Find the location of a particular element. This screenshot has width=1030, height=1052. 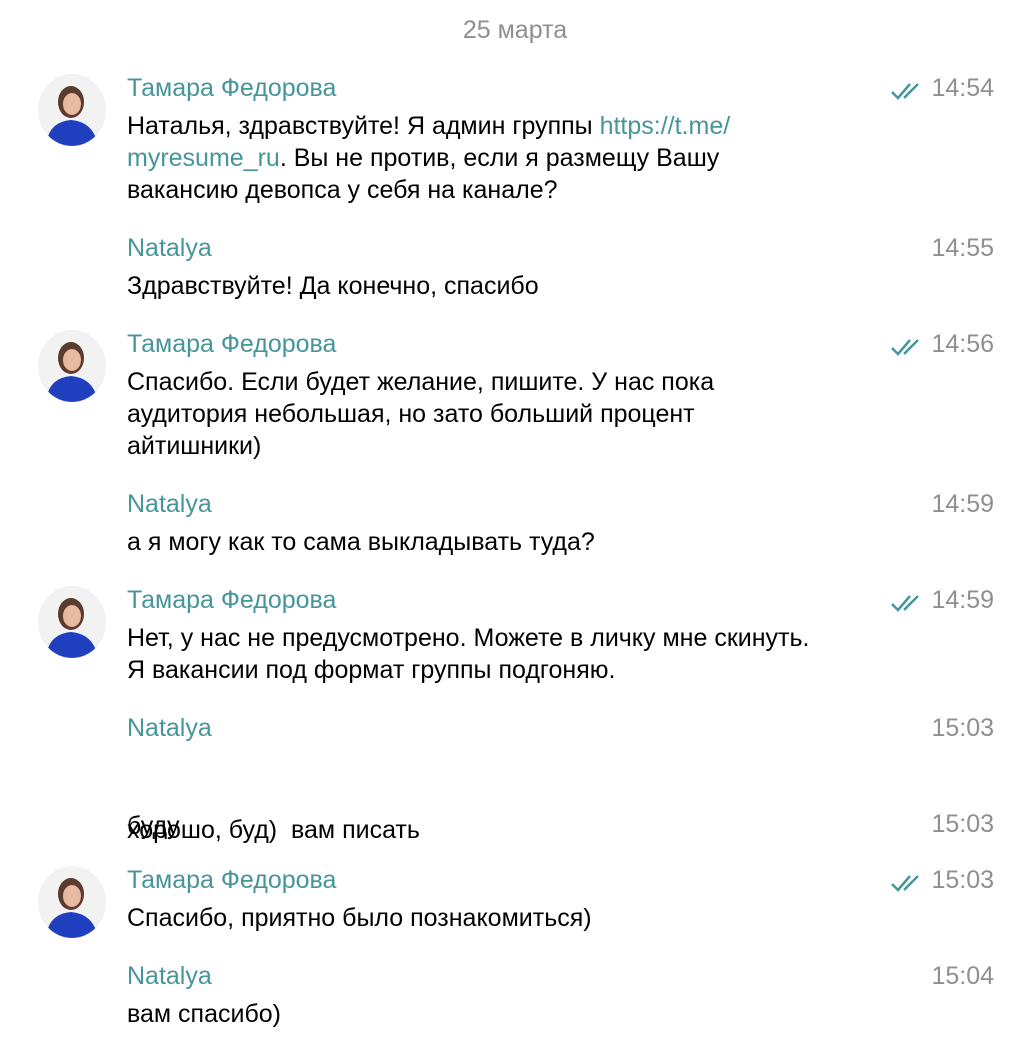

message-text-line: вам спасибо) is located at coordinates (204, 1014).